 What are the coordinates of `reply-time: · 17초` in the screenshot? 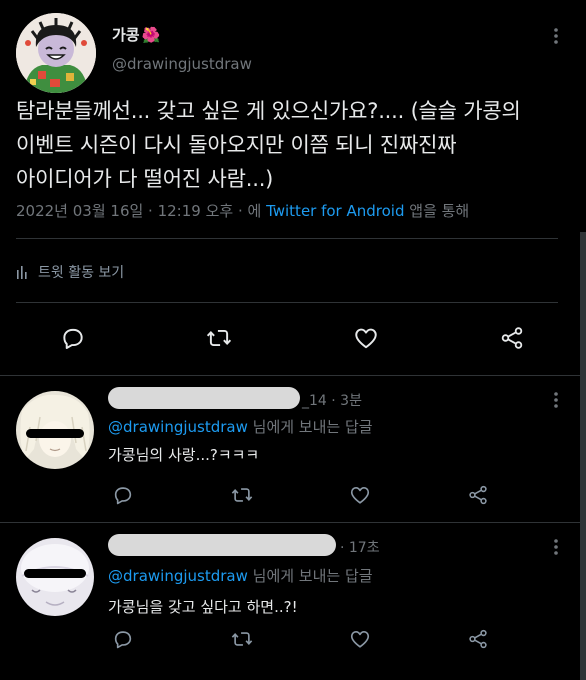 It's located at (360, 548).